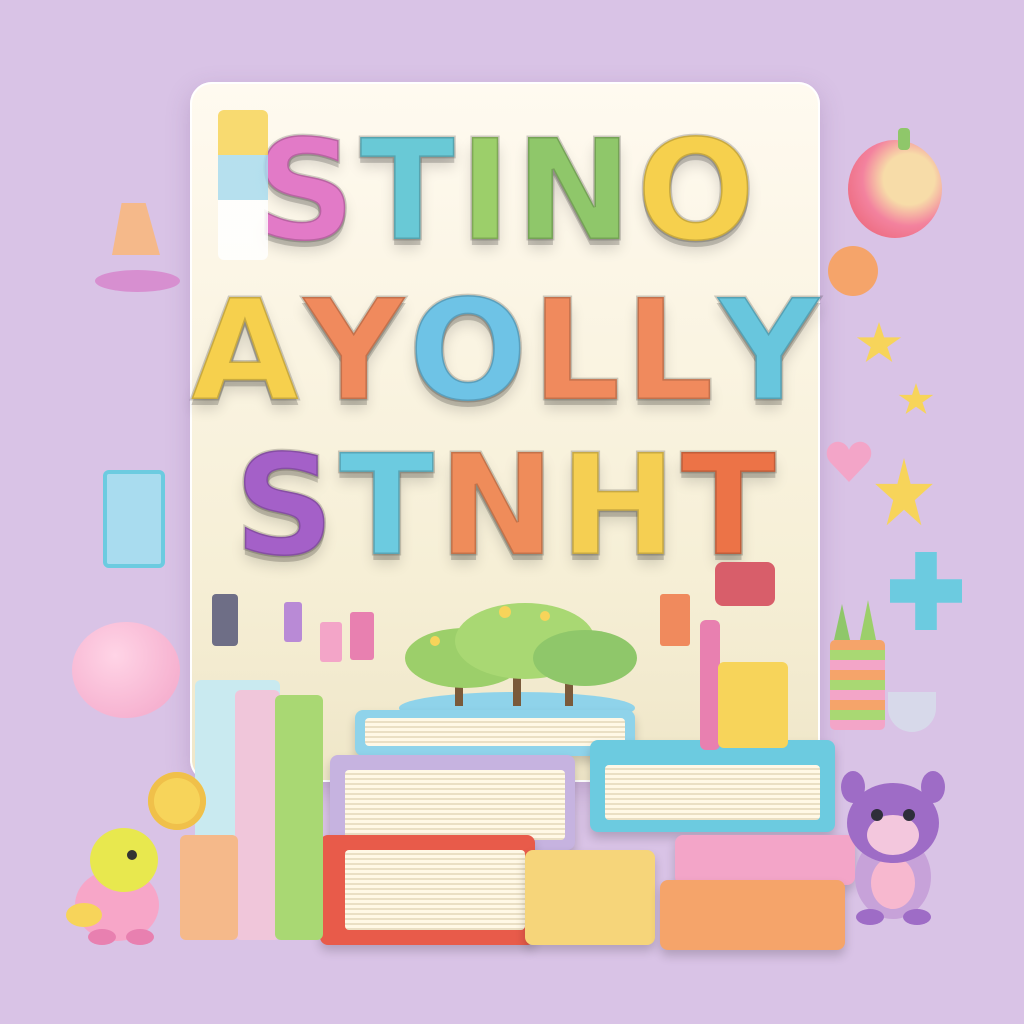 This screenshot has width=1024, height=1024. What do you see at coordinates (849, 461) in the screenshot?
I see `heart-icon` at bounding box center [849, 461].